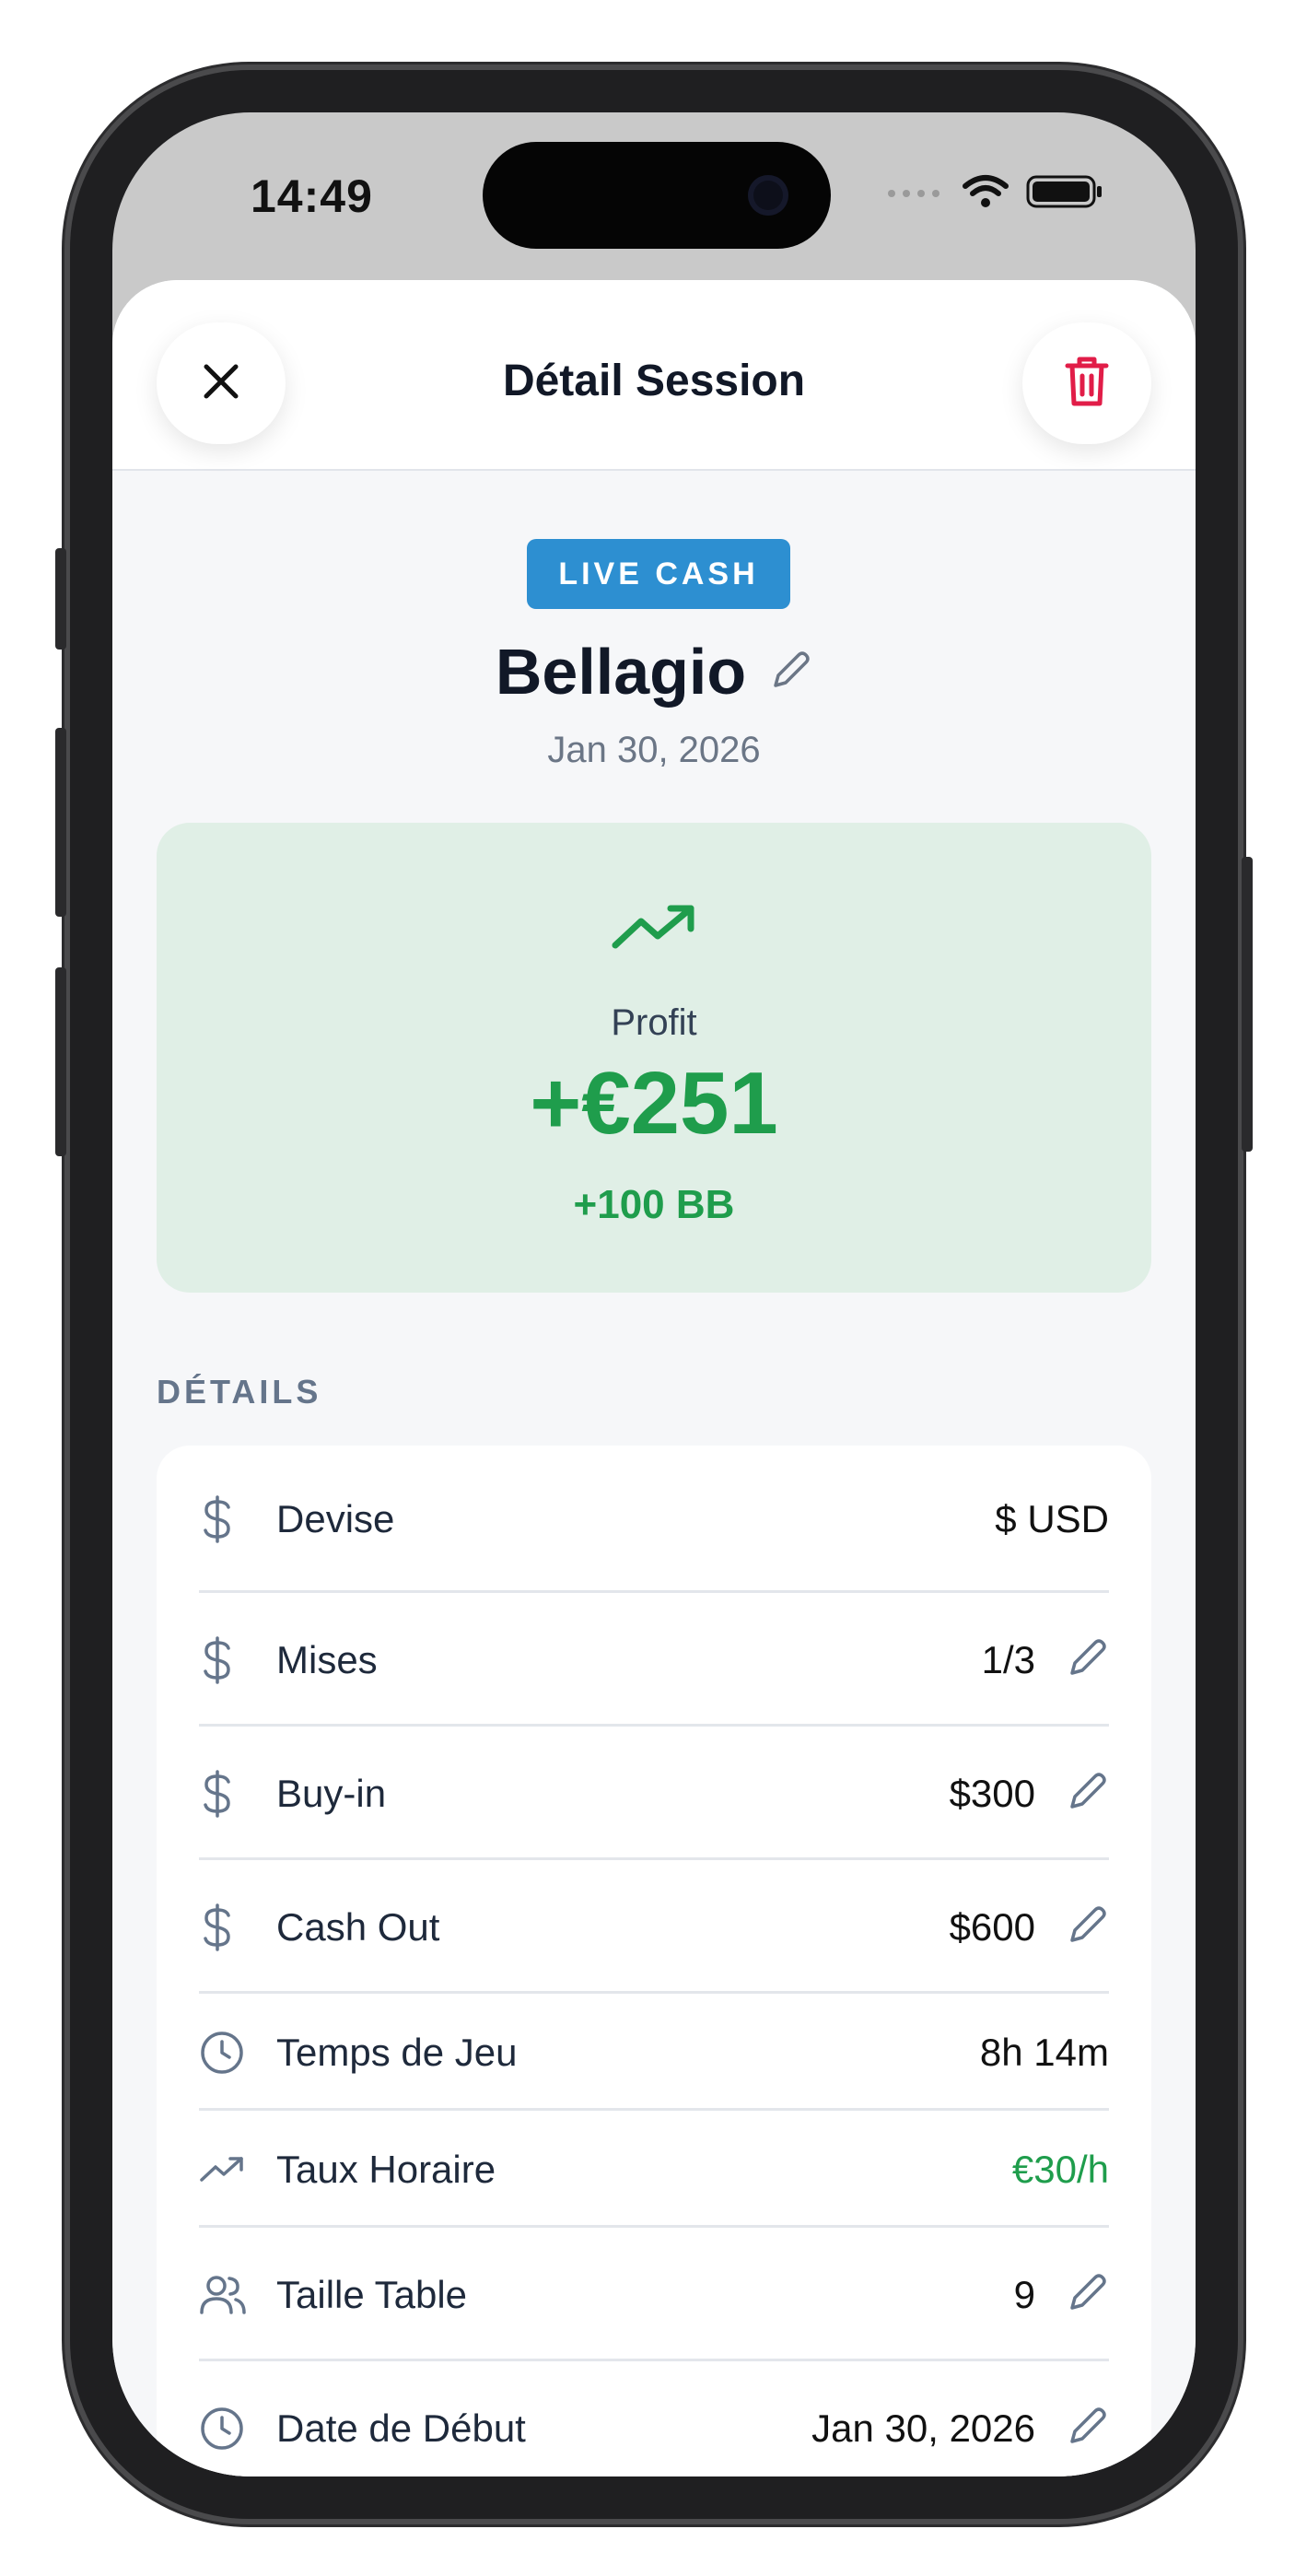 This screenshot has height=2576, width=1307. What do you see at coordinates (225, 2295) in the screenshot?
I see `users-icon` at bounding box center [225, 2295].